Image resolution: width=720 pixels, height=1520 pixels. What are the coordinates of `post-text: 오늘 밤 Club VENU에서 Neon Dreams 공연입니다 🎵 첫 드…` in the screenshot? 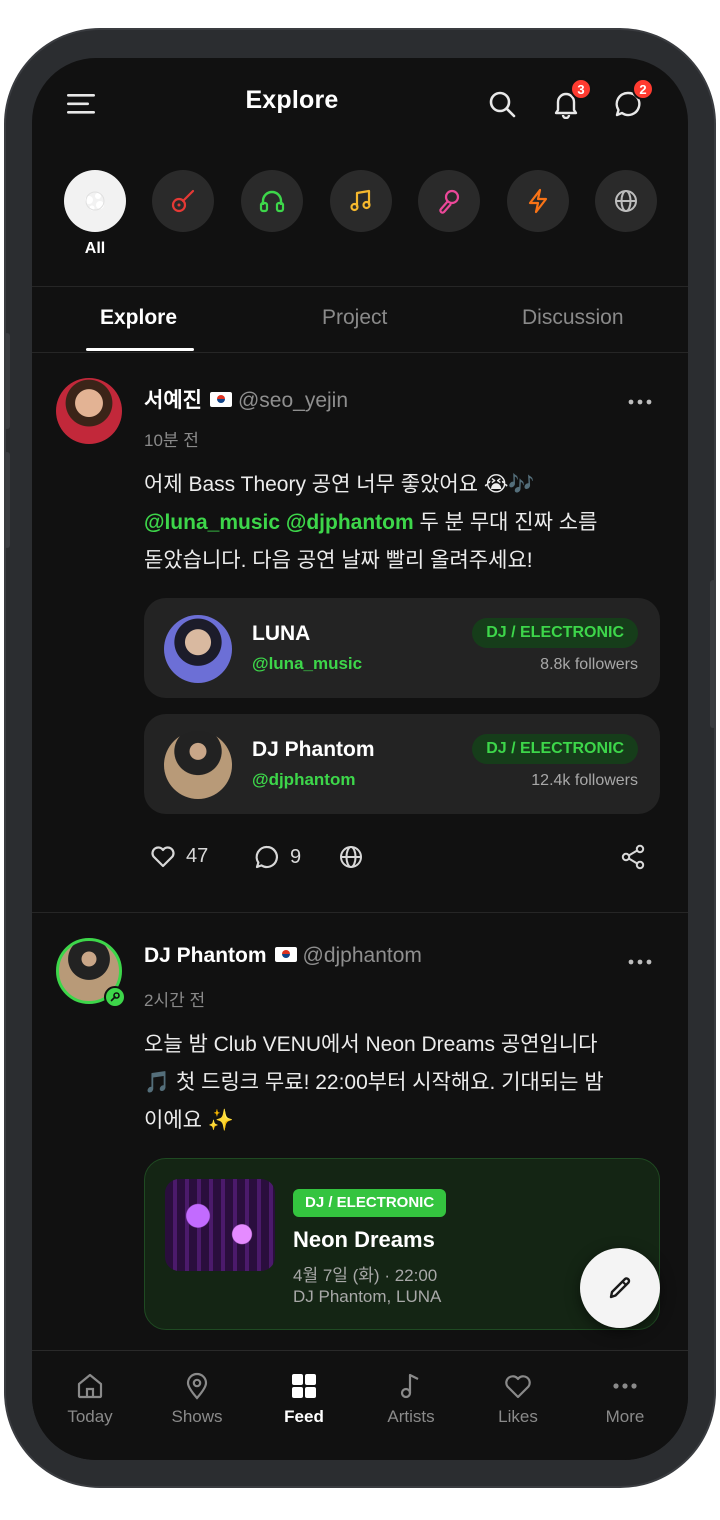 It's located at (399, 1083).